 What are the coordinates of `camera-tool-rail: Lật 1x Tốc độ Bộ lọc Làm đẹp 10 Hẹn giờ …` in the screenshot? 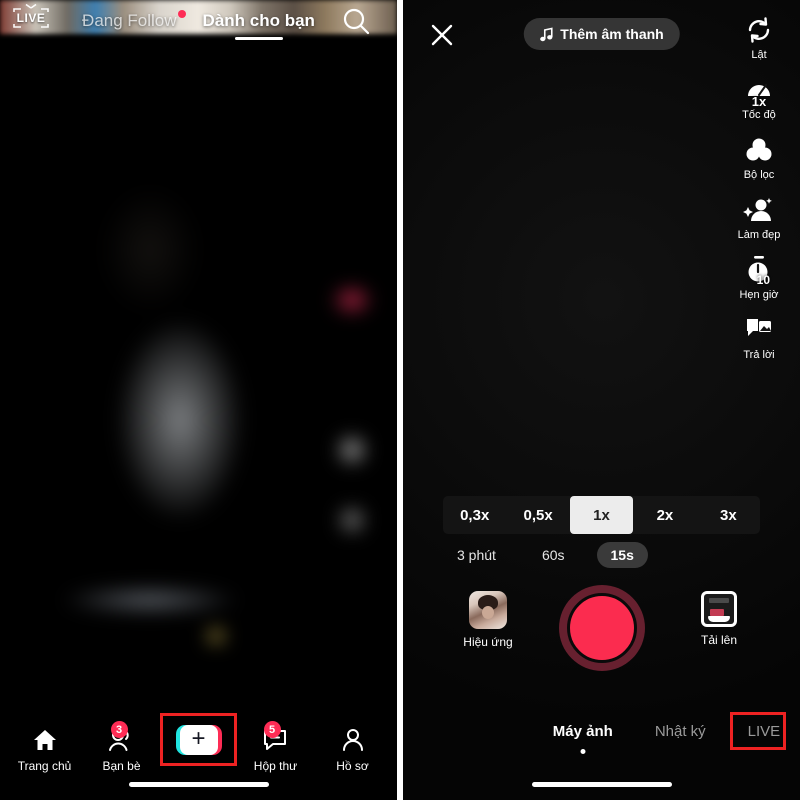 It's located at (759, 188).